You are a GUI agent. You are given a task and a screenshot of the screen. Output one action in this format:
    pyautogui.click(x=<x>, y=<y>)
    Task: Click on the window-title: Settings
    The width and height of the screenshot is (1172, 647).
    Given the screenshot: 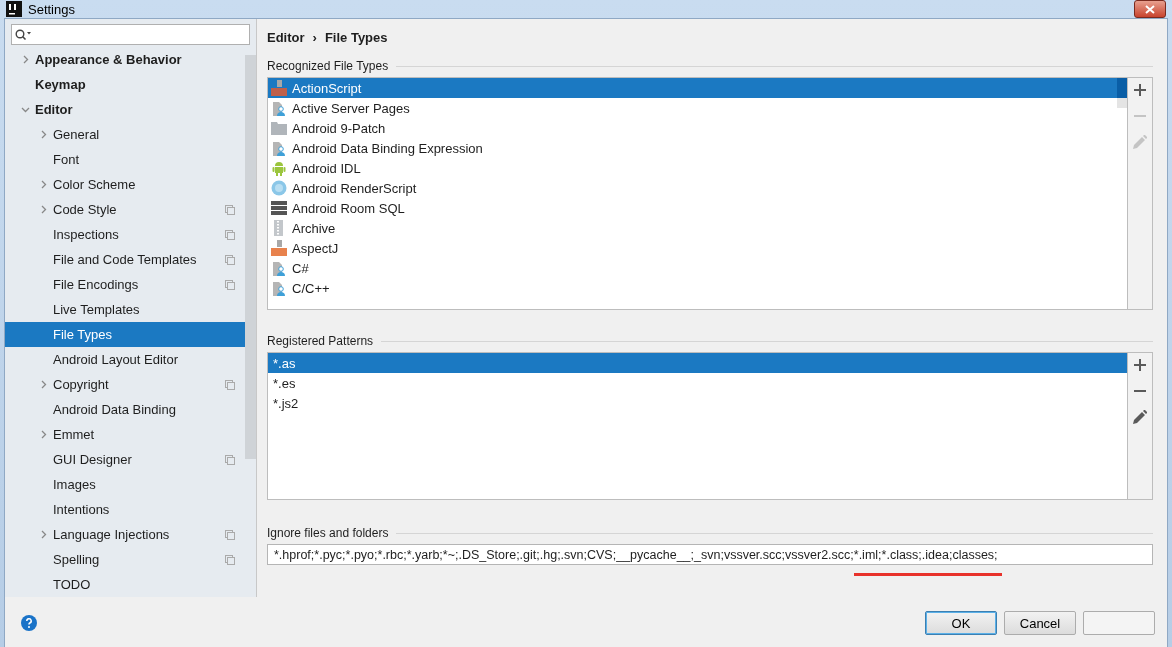 What is the action you would take?
    pyautogui.click(x=51, y=9)
    